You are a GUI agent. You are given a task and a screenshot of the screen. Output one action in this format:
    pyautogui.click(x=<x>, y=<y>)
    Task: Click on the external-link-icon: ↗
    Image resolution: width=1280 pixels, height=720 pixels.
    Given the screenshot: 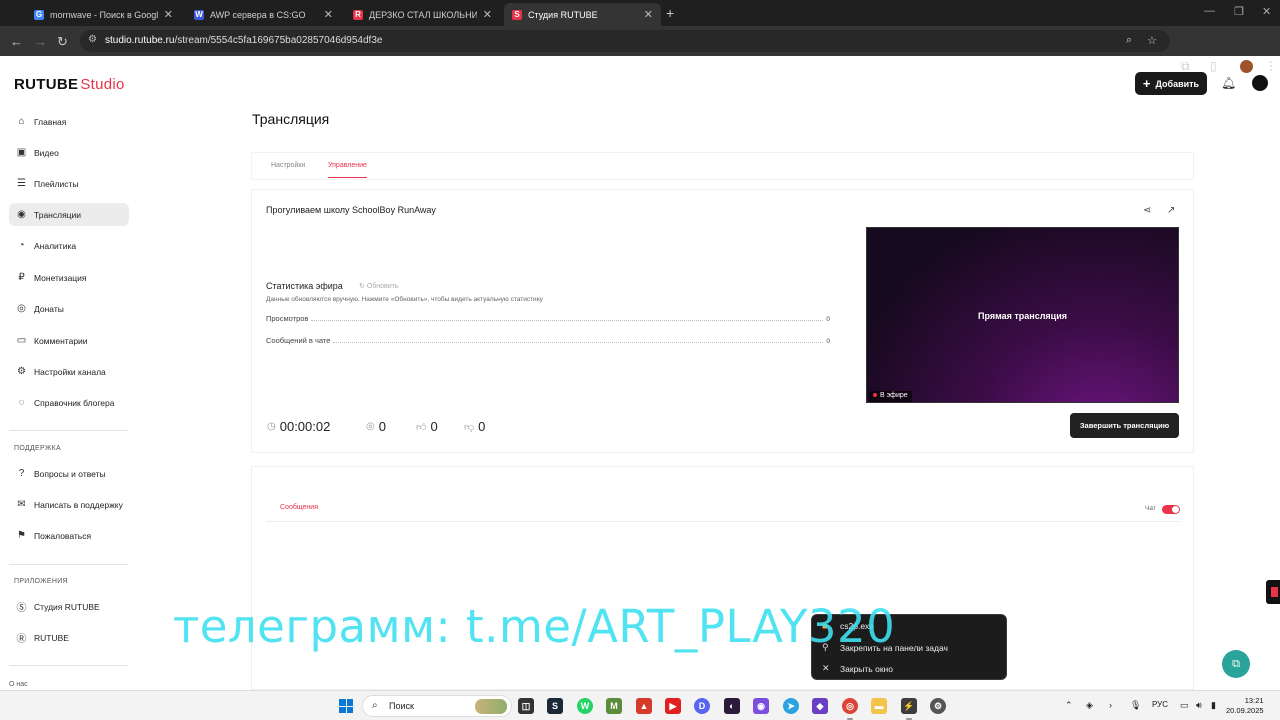 What is the action you would take?
    pyautogui.click(x=1171, y=210)
    